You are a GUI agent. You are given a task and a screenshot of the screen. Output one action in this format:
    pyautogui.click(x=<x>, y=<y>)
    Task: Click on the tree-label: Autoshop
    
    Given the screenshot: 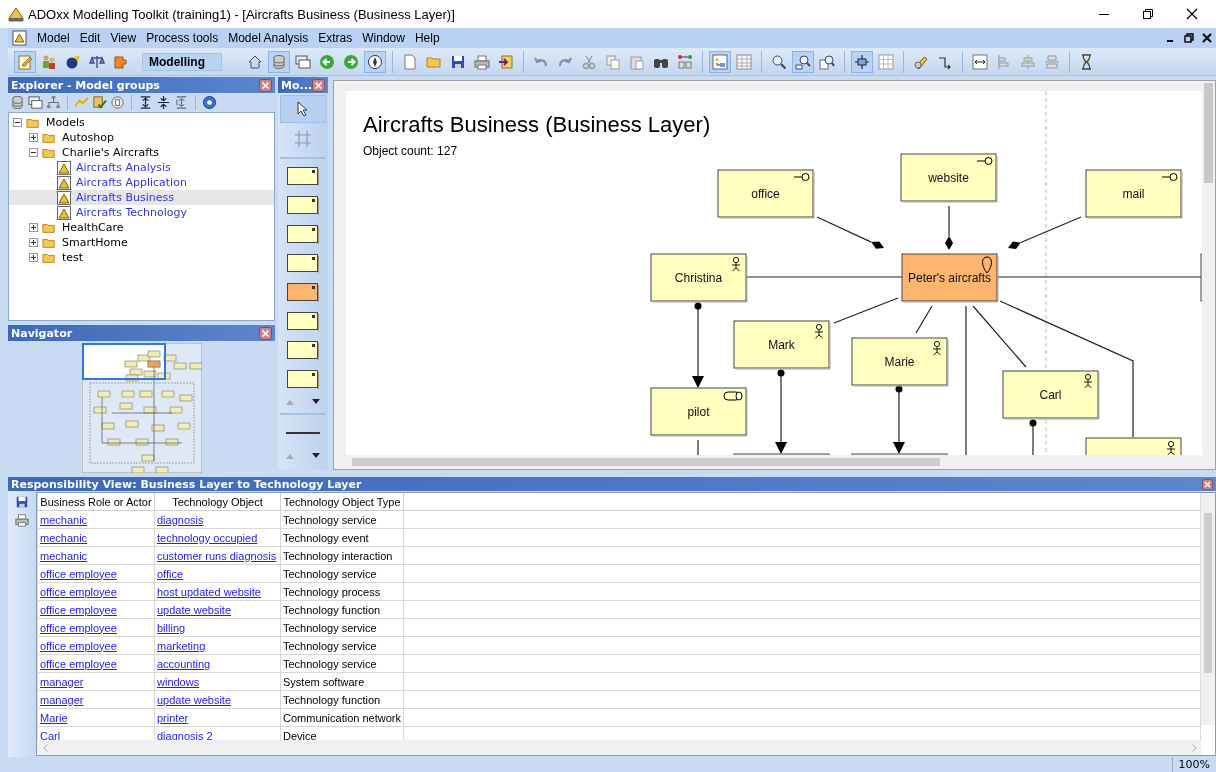 What is the action you would take?
    pyautogui.click(x=88, y=137)
    